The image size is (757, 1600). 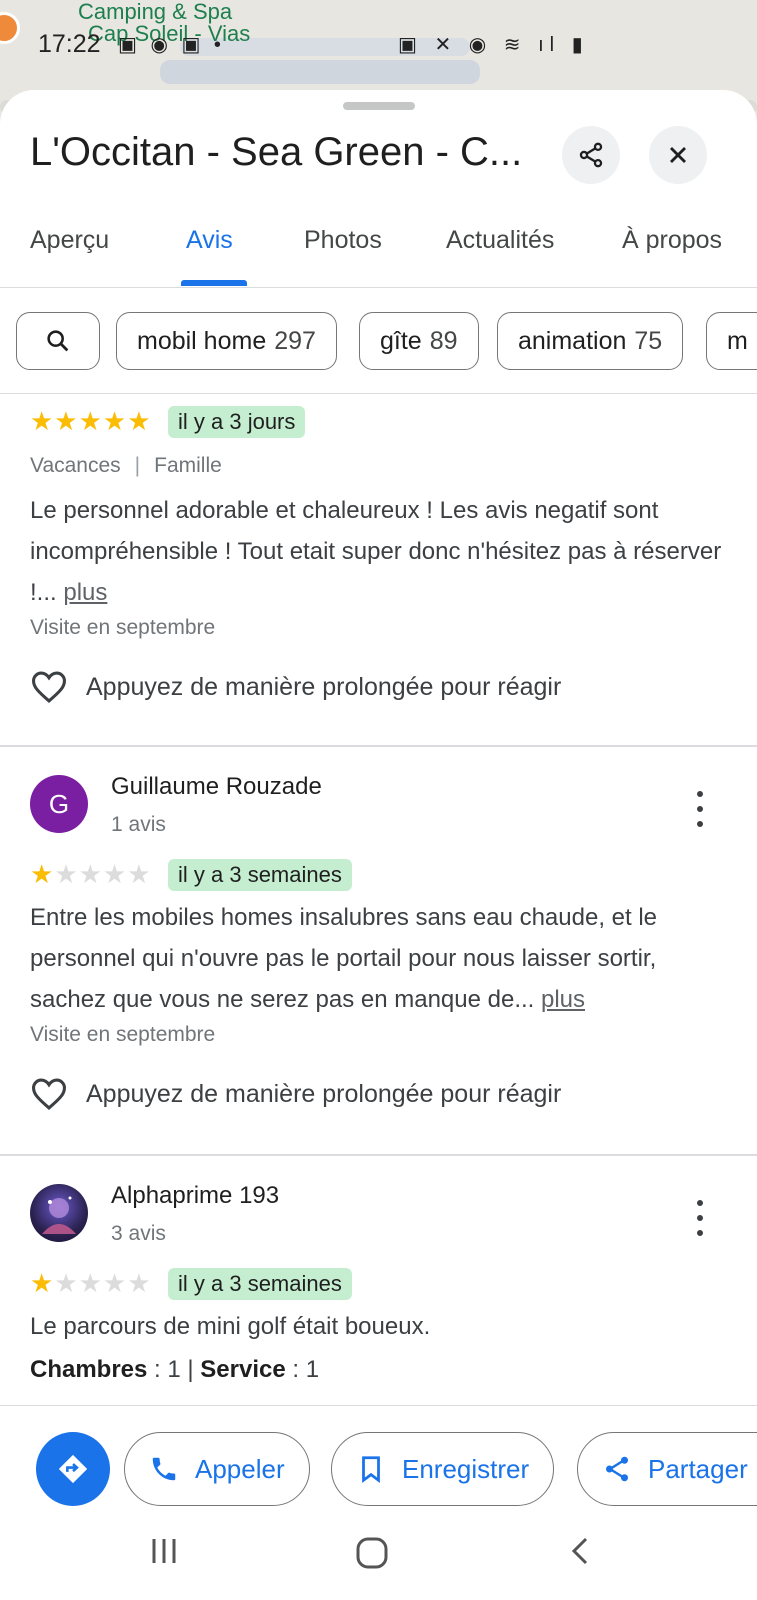 I want to click on back-button, so click(x=580, y=1551).